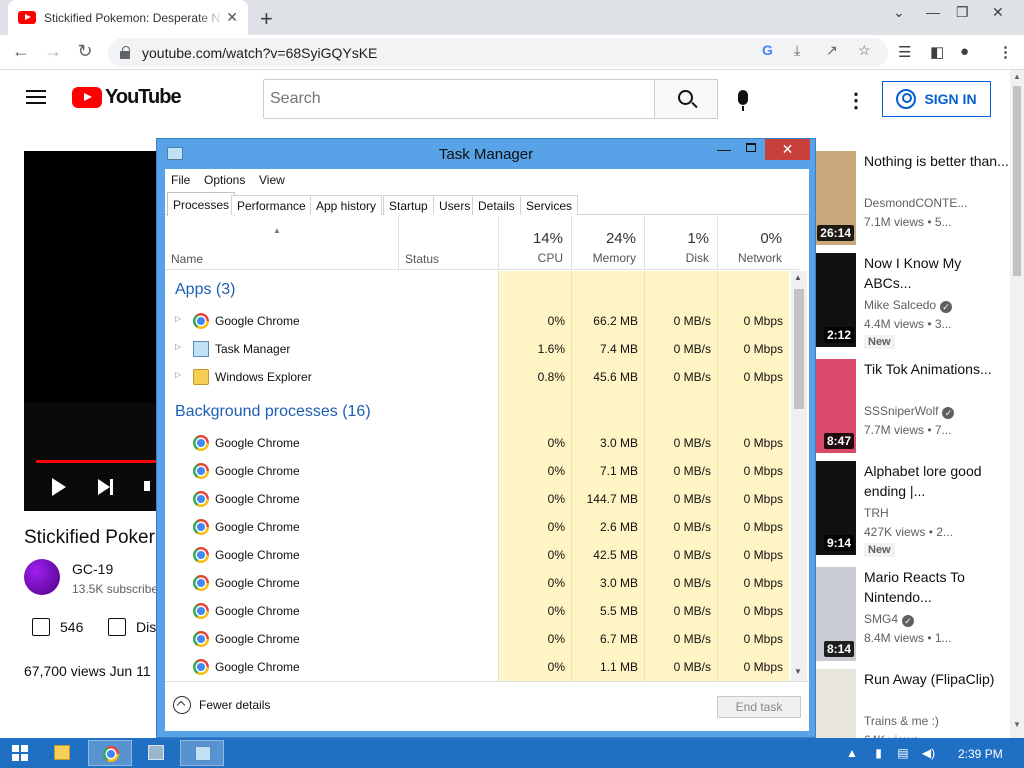  What do you see at coordinates (787, 149) in the screenshot?
I see `tm-close-button: ✕` at bounding box center [787, 149].